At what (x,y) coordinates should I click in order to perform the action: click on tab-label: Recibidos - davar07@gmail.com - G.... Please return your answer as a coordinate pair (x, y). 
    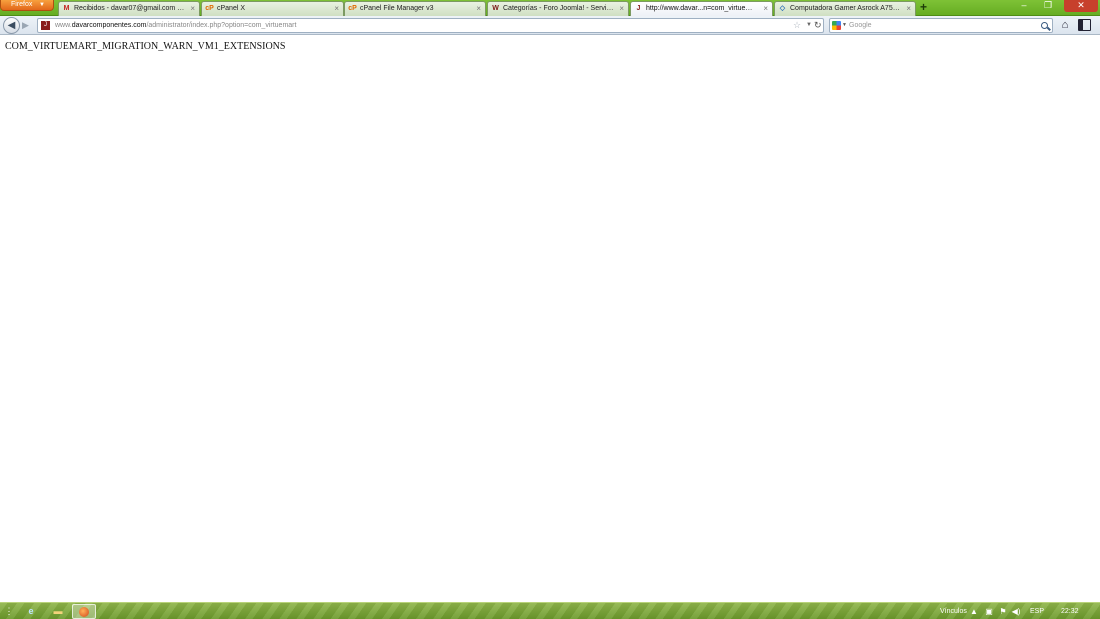
    Looking at the image, I should click on (129, 8).